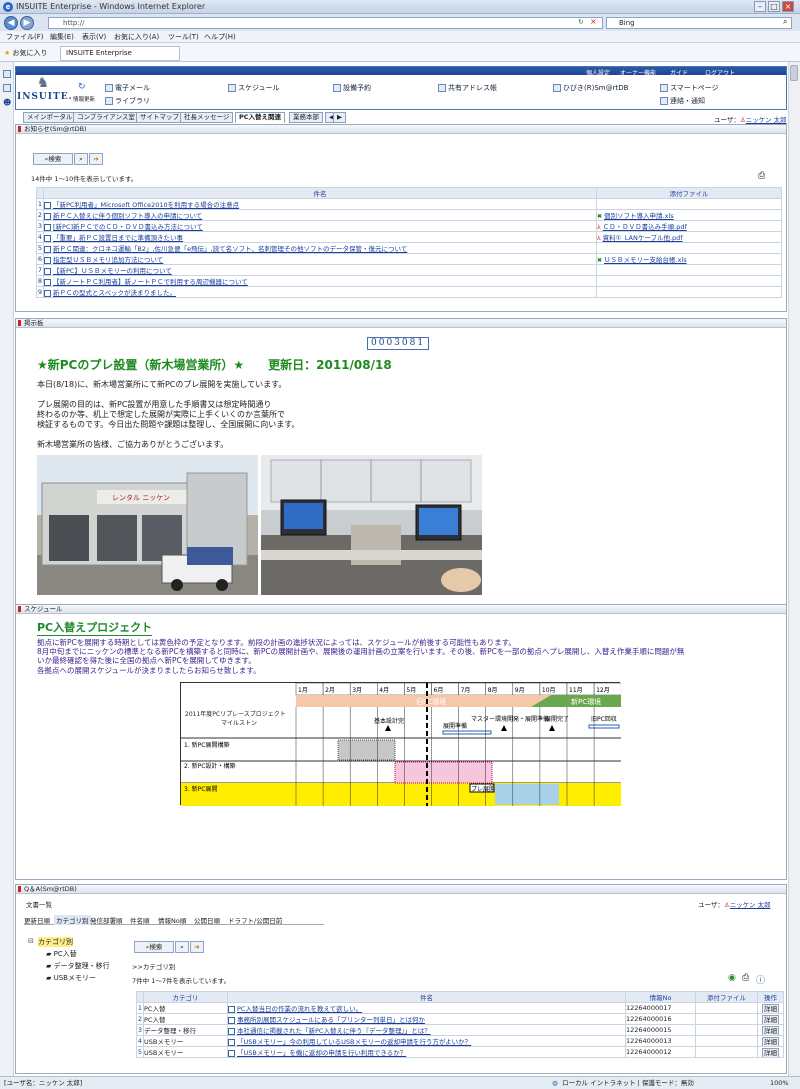 The height and width of the screenshot is (1089, 800). Describe the element at coordinates (320, 237) in the screenshot. I see `news-subject-cell: 「重要」新ＰＣ設置日までに準備頂きたい事` at that location.